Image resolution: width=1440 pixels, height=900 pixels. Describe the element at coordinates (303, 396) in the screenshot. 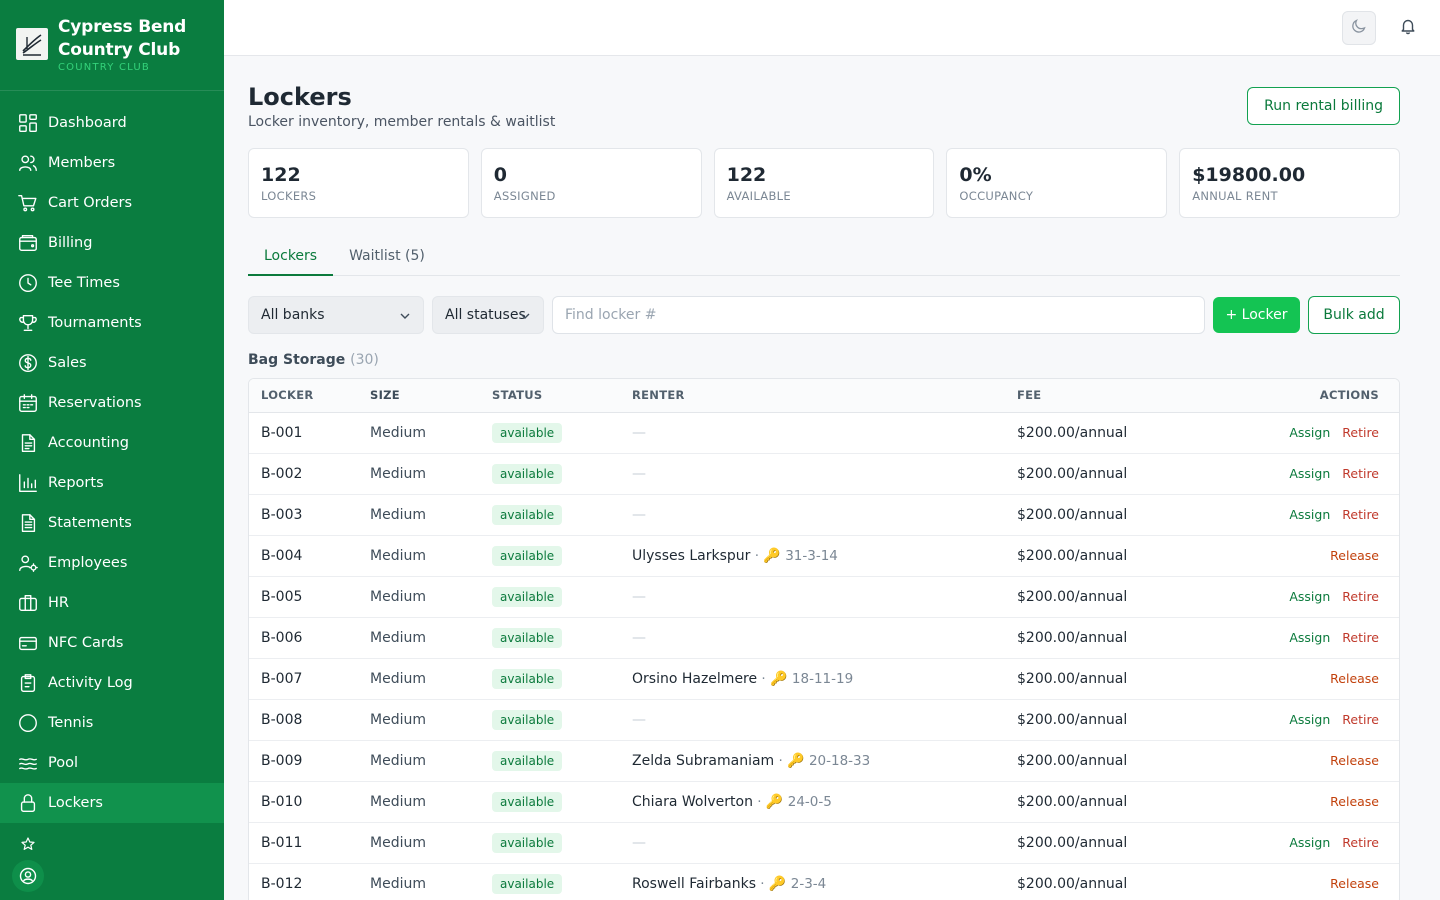

I see `column-header-locker: LOCKER` at that location.